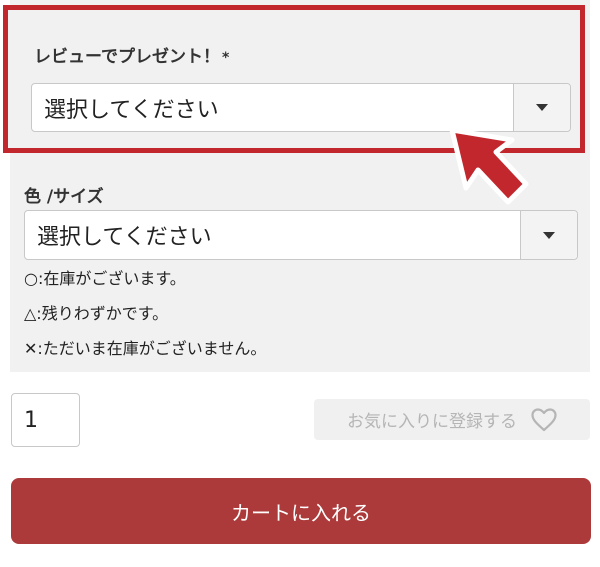 This screenshot has height=567, width=600. I want to click on color-size-label: 色 /サイズ, so click(64, 197).